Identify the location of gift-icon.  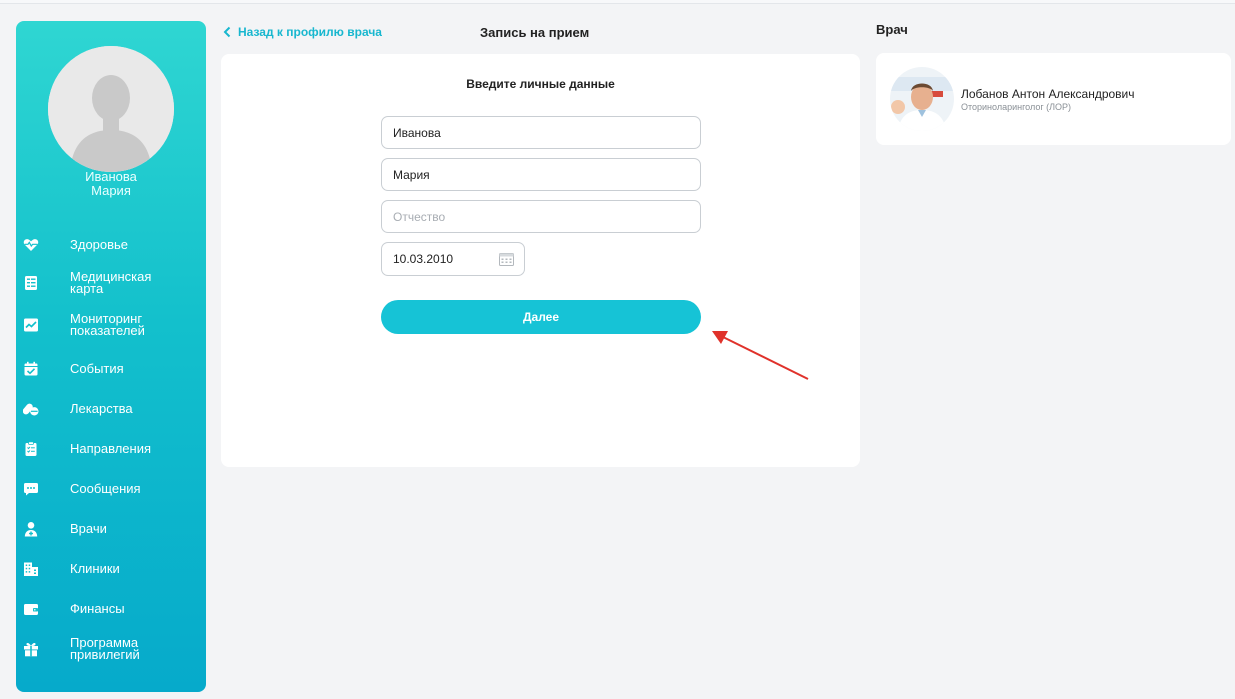
(31, 649).